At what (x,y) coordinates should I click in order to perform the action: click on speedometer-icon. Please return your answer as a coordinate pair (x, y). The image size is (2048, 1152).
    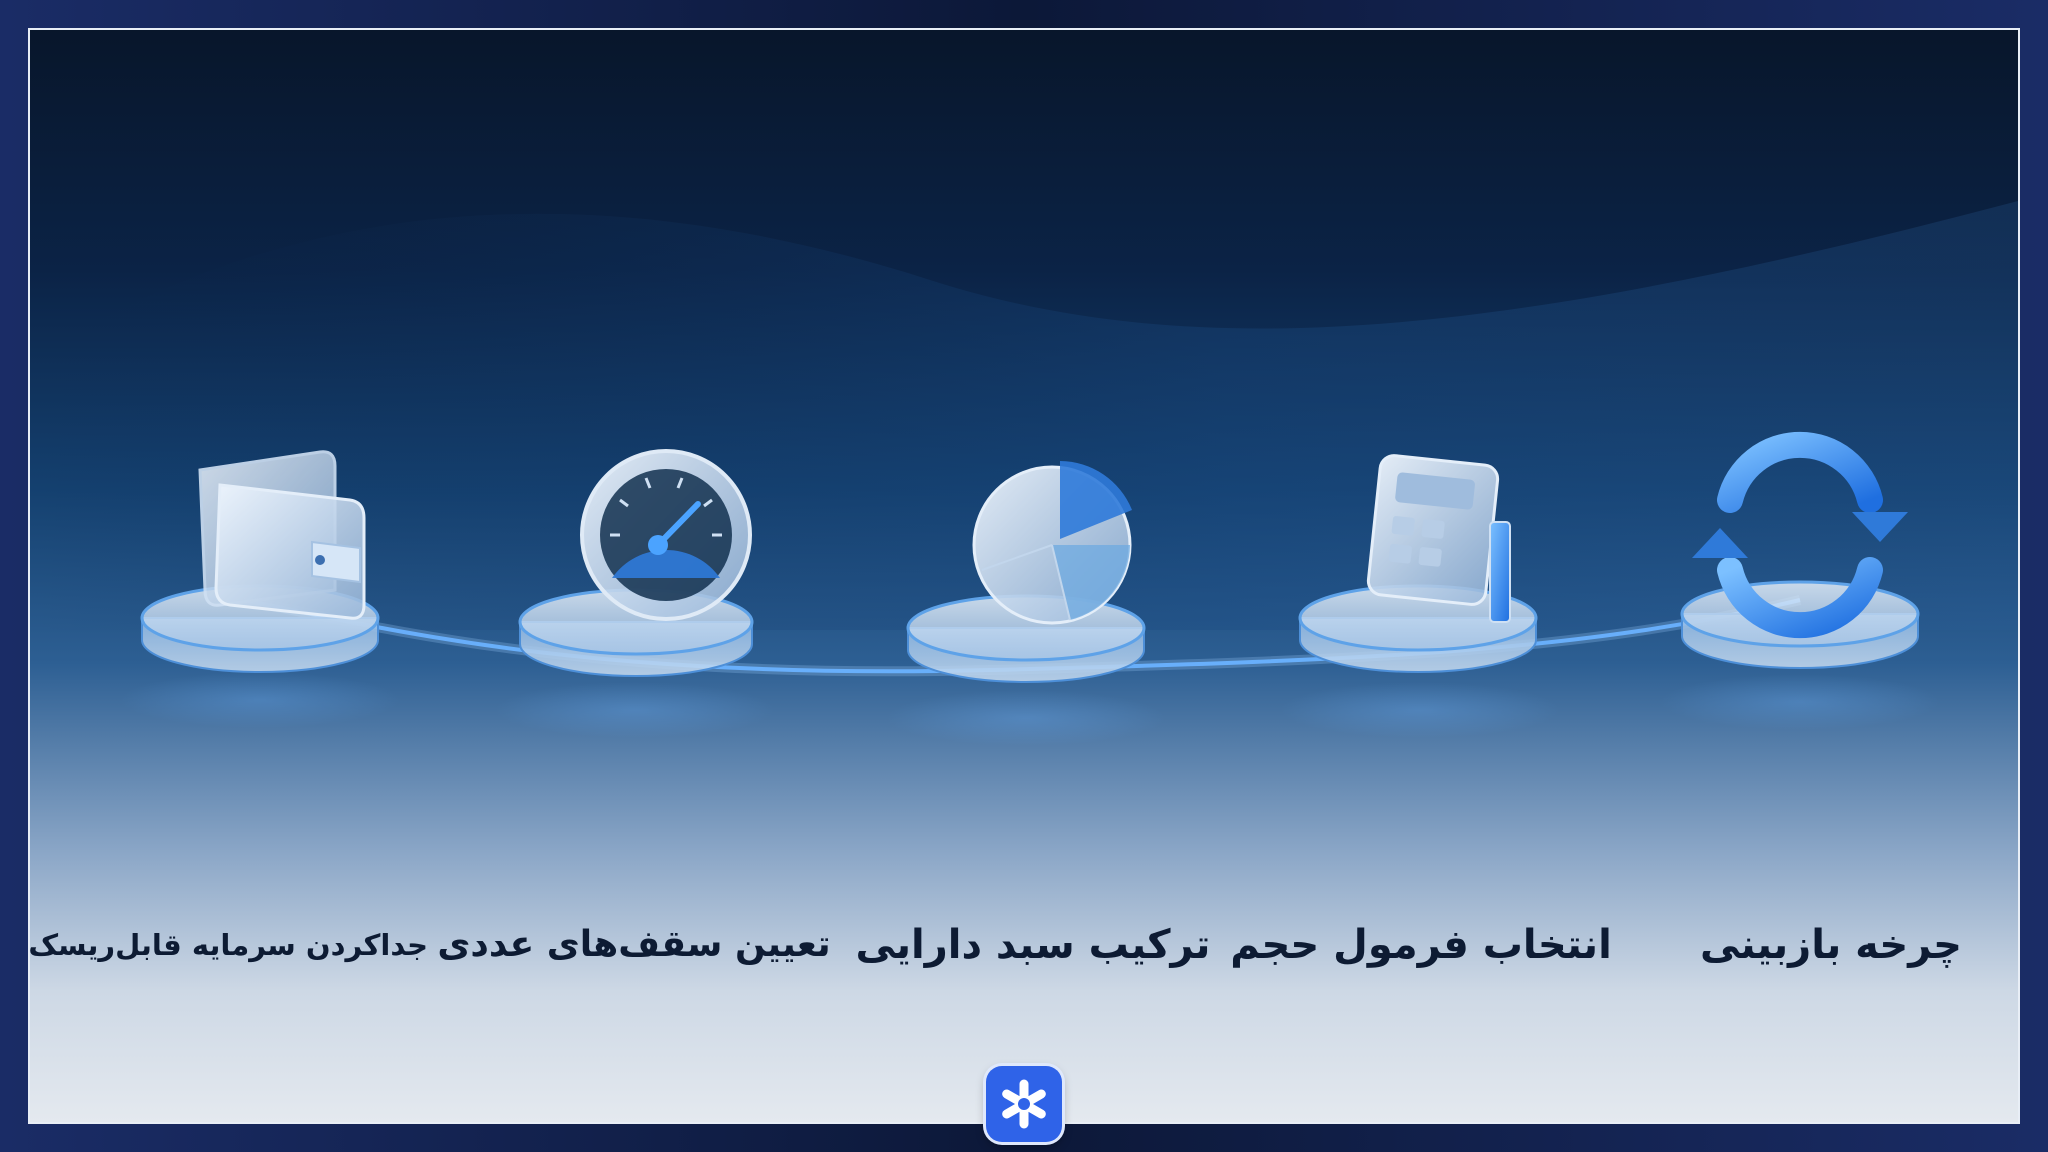
    Looking at the image, I should click on (666, 535).